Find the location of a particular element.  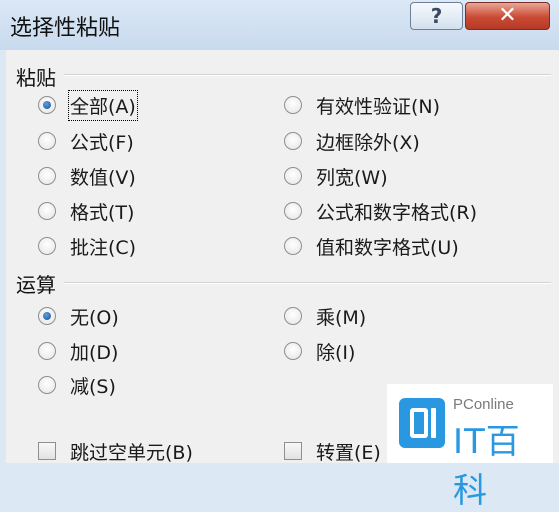

radio-paste-validation: 有效性验证(N) is located at coordinates (362, 105).